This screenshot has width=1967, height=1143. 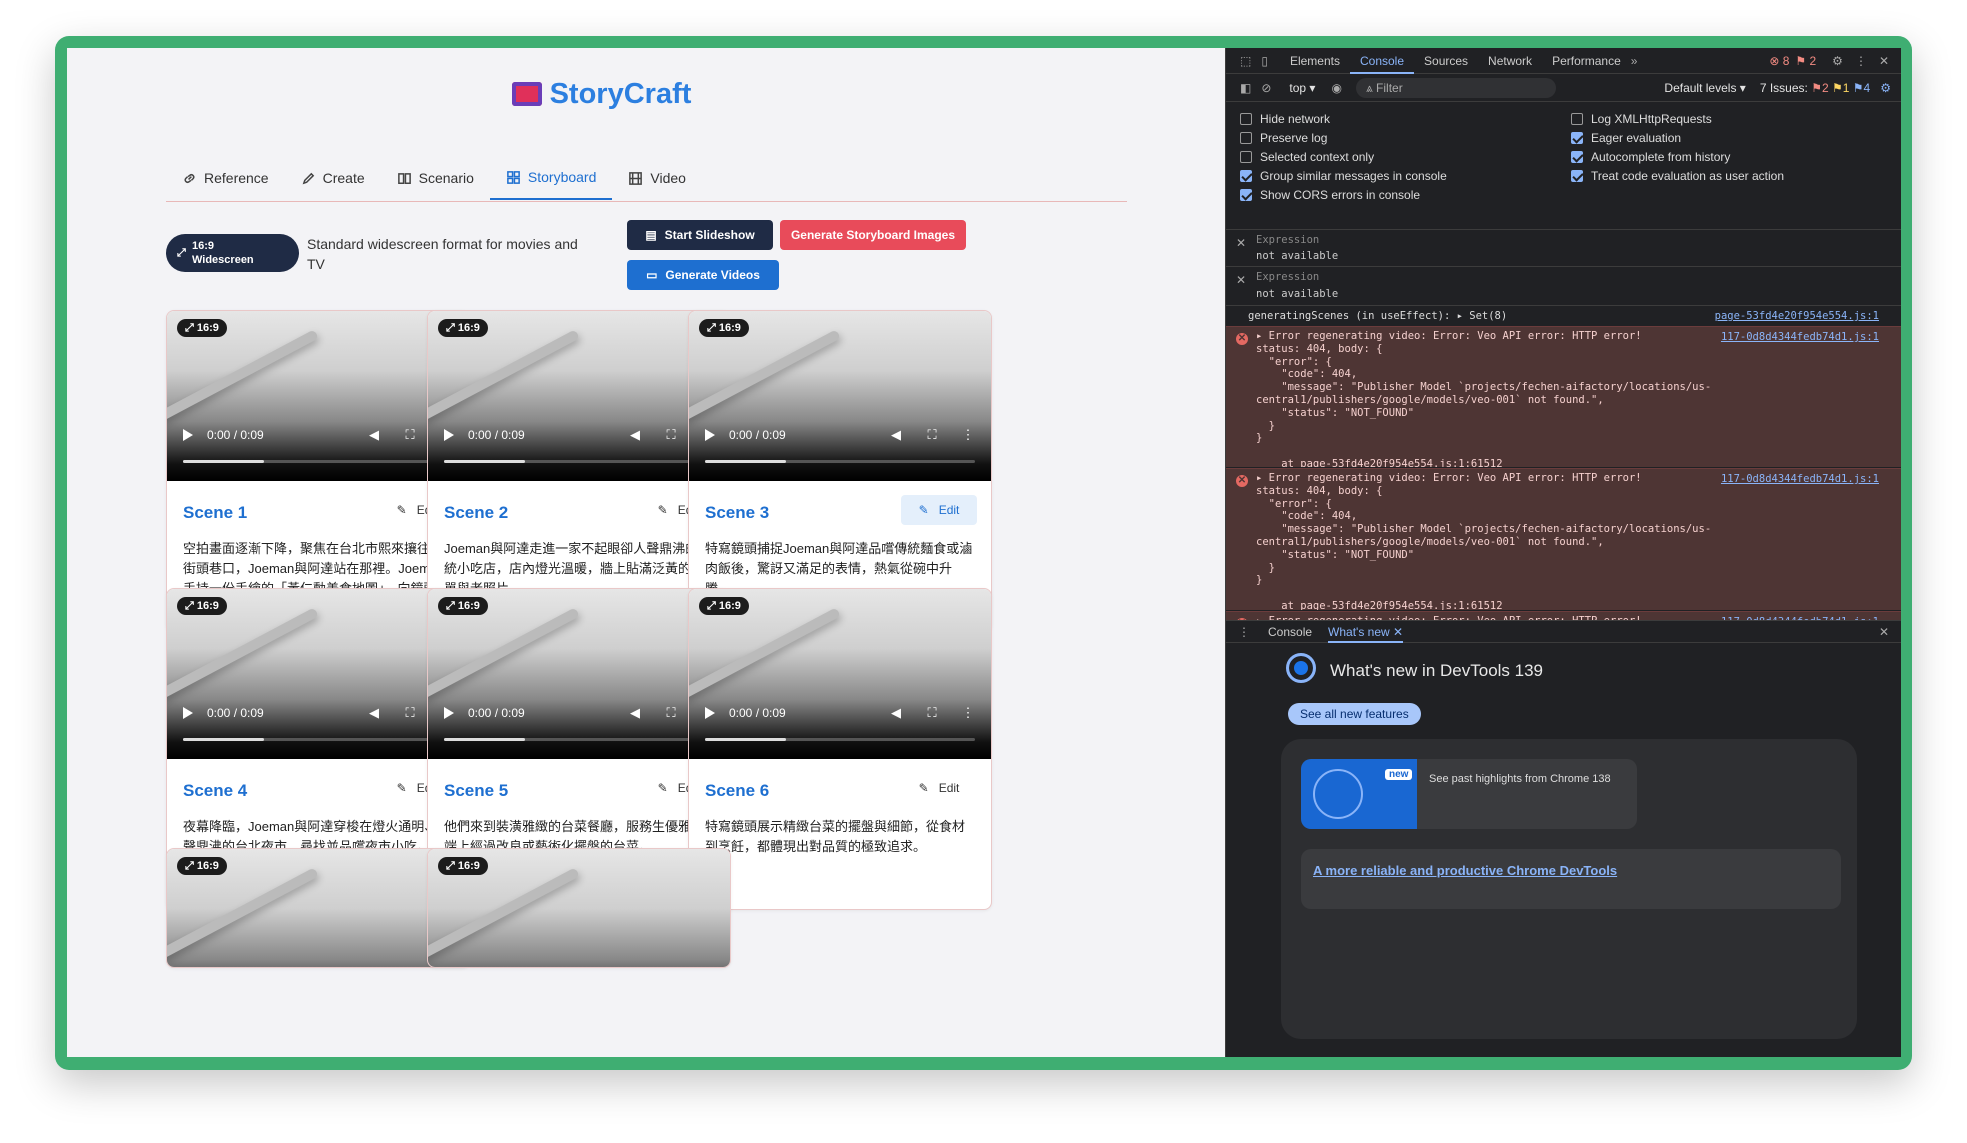 I want to click on close-tab-icon: ✕, so click(x=1398, y=632).